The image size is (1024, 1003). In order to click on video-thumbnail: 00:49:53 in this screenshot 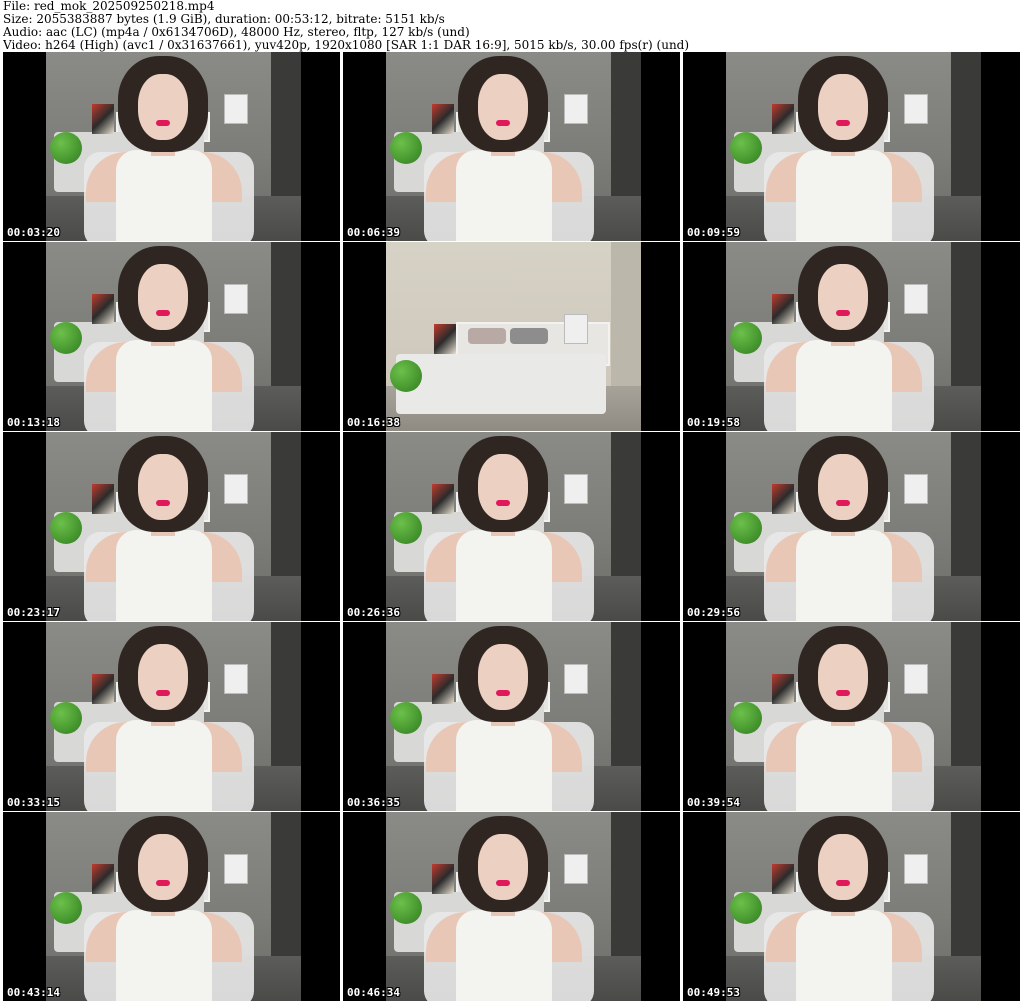, I will do `click(851, 906)`.